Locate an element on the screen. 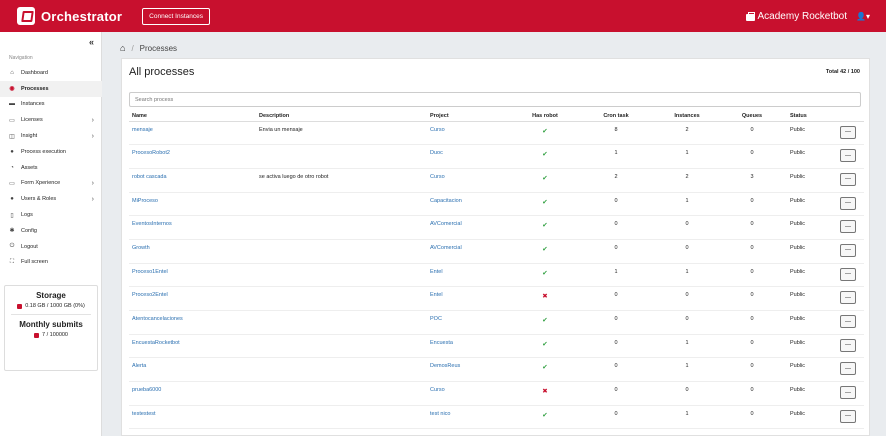 Image resolution: width=886 pixels, height=436 pixels. table-row: Growth AVComercial ✔ 0 0 0 Public — is located at coordinates (496, 251).